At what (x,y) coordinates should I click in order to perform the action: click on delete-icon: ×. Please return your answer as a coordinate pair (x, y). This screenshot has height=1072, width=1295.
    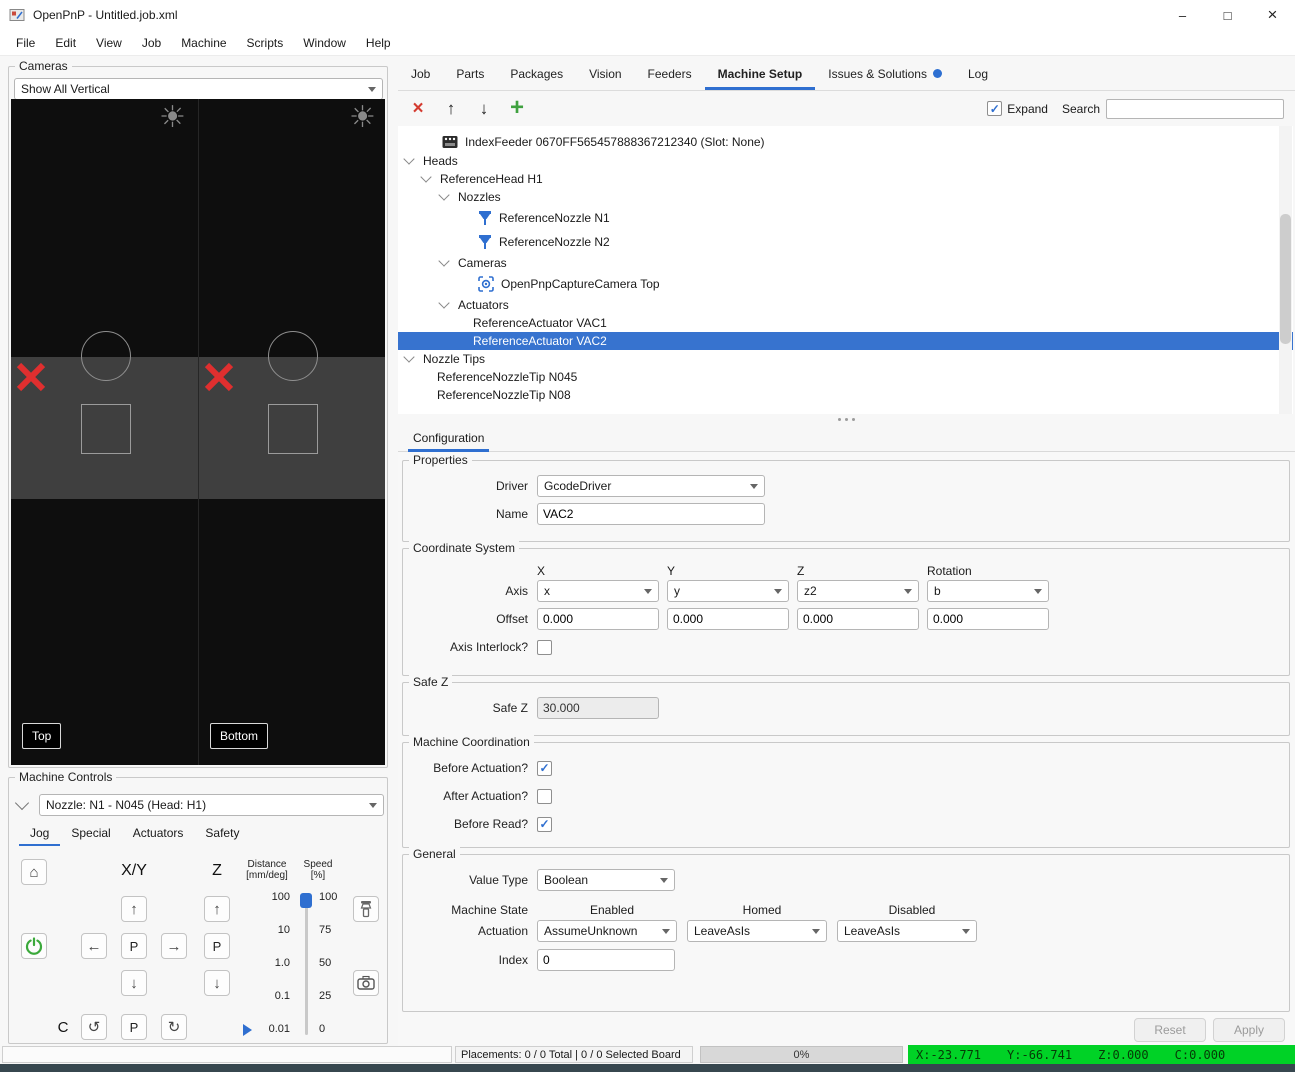
    Looking at the image, I should click on (418, 109).